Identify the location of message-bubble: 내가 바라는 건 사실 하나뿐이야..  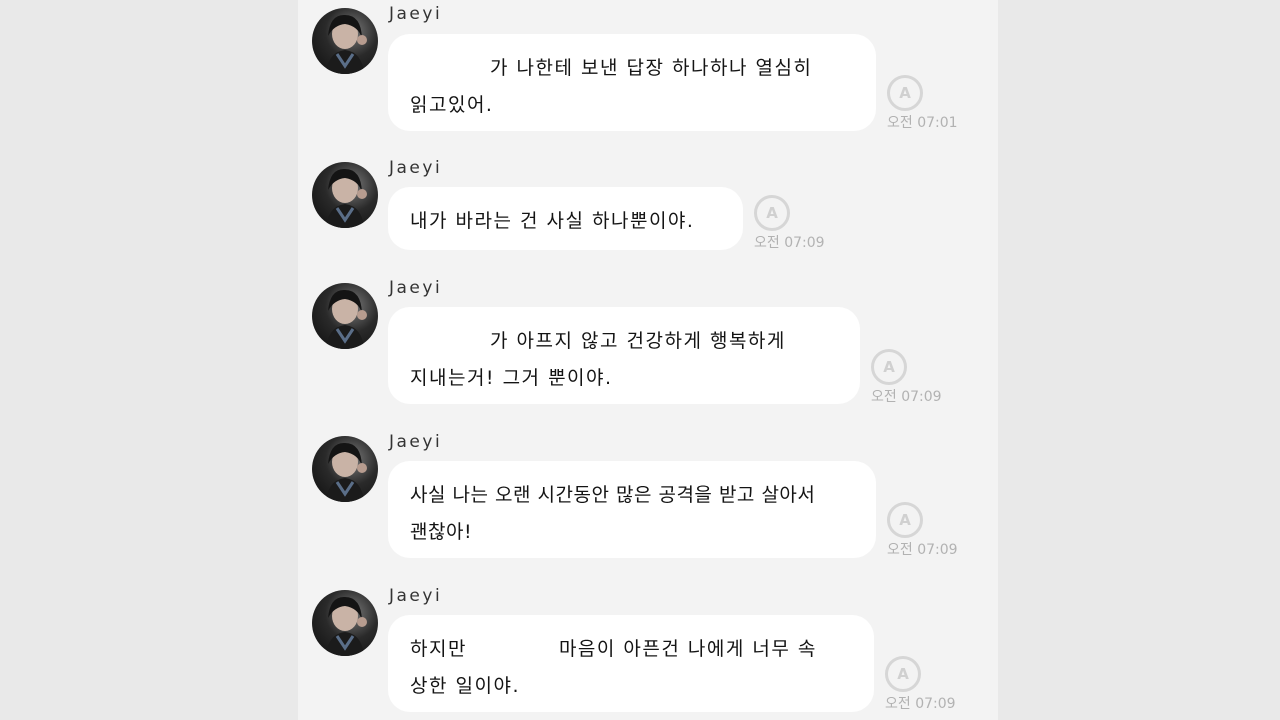
(565, 218).